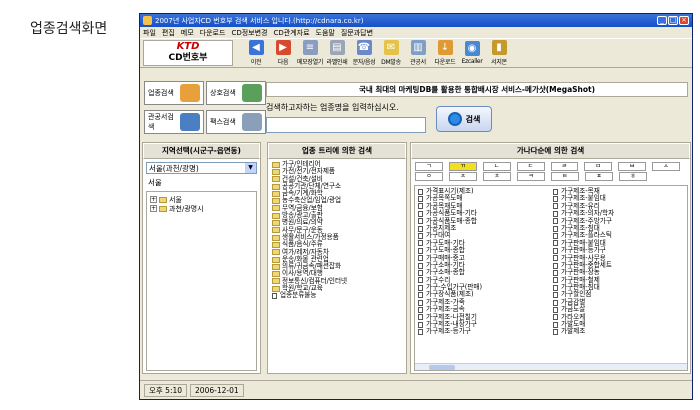  Describe the element at coordinates (583, 331) in the screenshot. I see `list-item: 가발제조` at that location.